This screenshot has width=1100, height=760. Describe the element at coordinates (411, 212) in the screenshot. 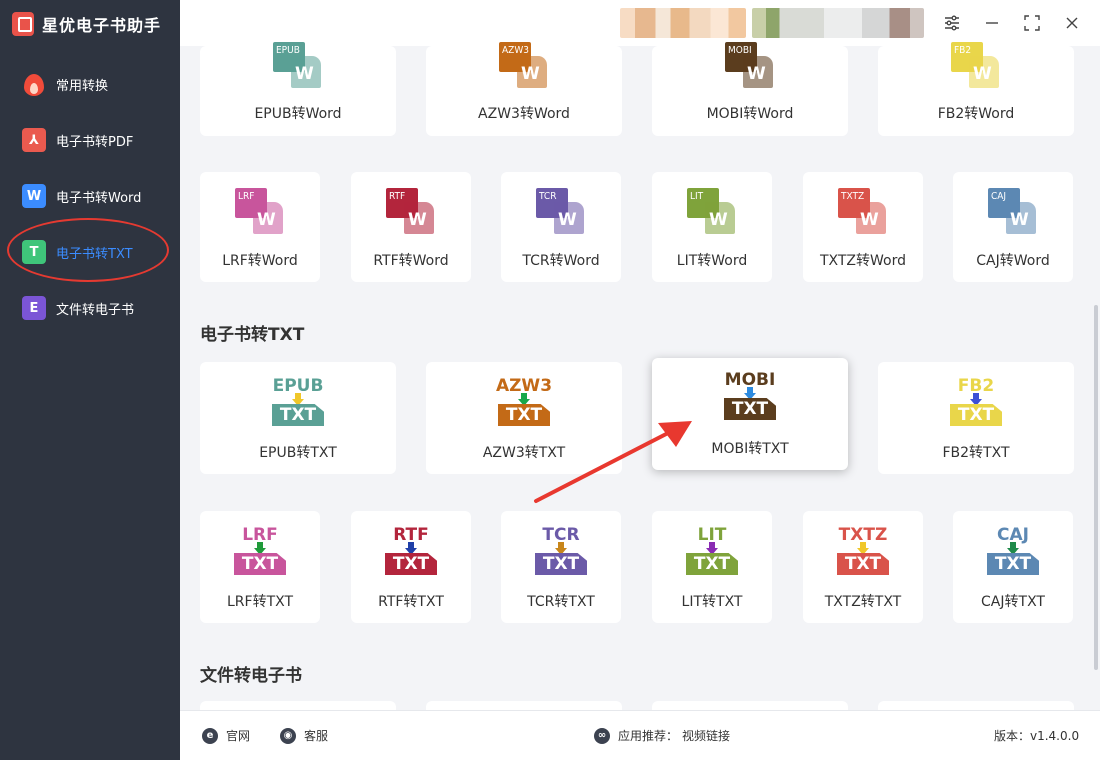

I see `rtf-word-icon: RTF W` at that location.